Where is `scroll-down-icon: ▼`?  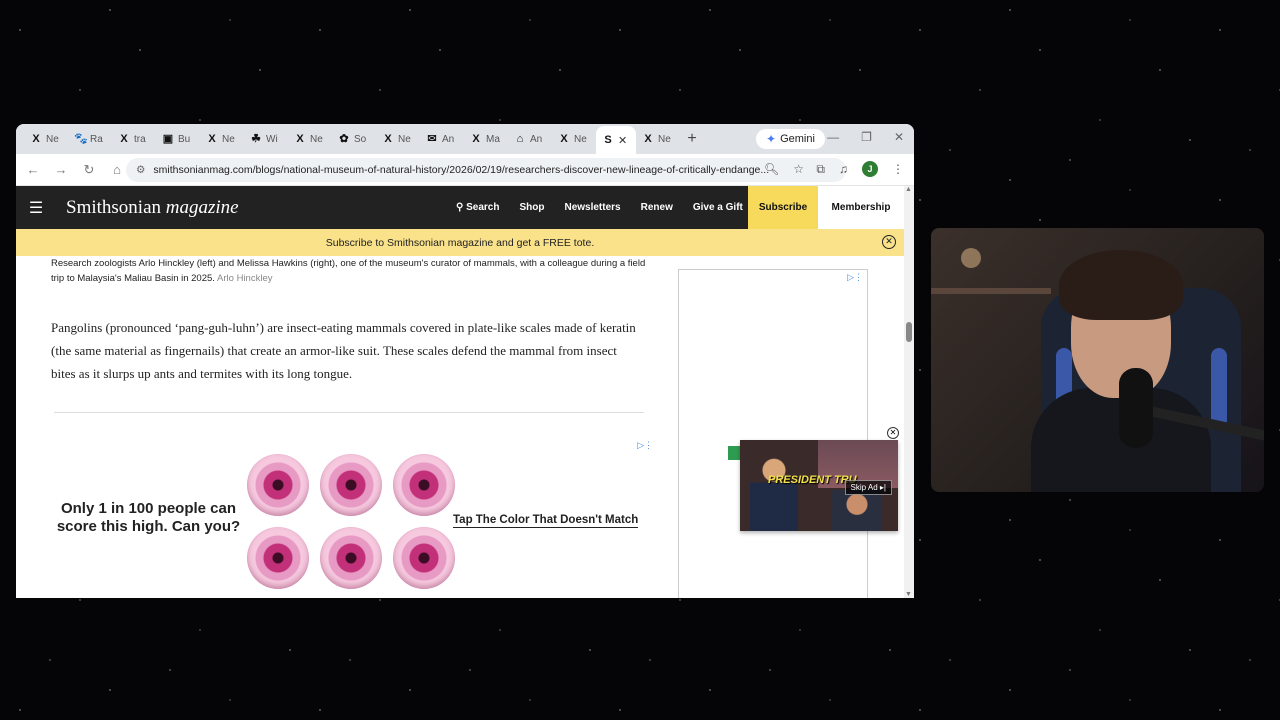
scroll-down-icon: ▼ is located at coordinates (908, 594).